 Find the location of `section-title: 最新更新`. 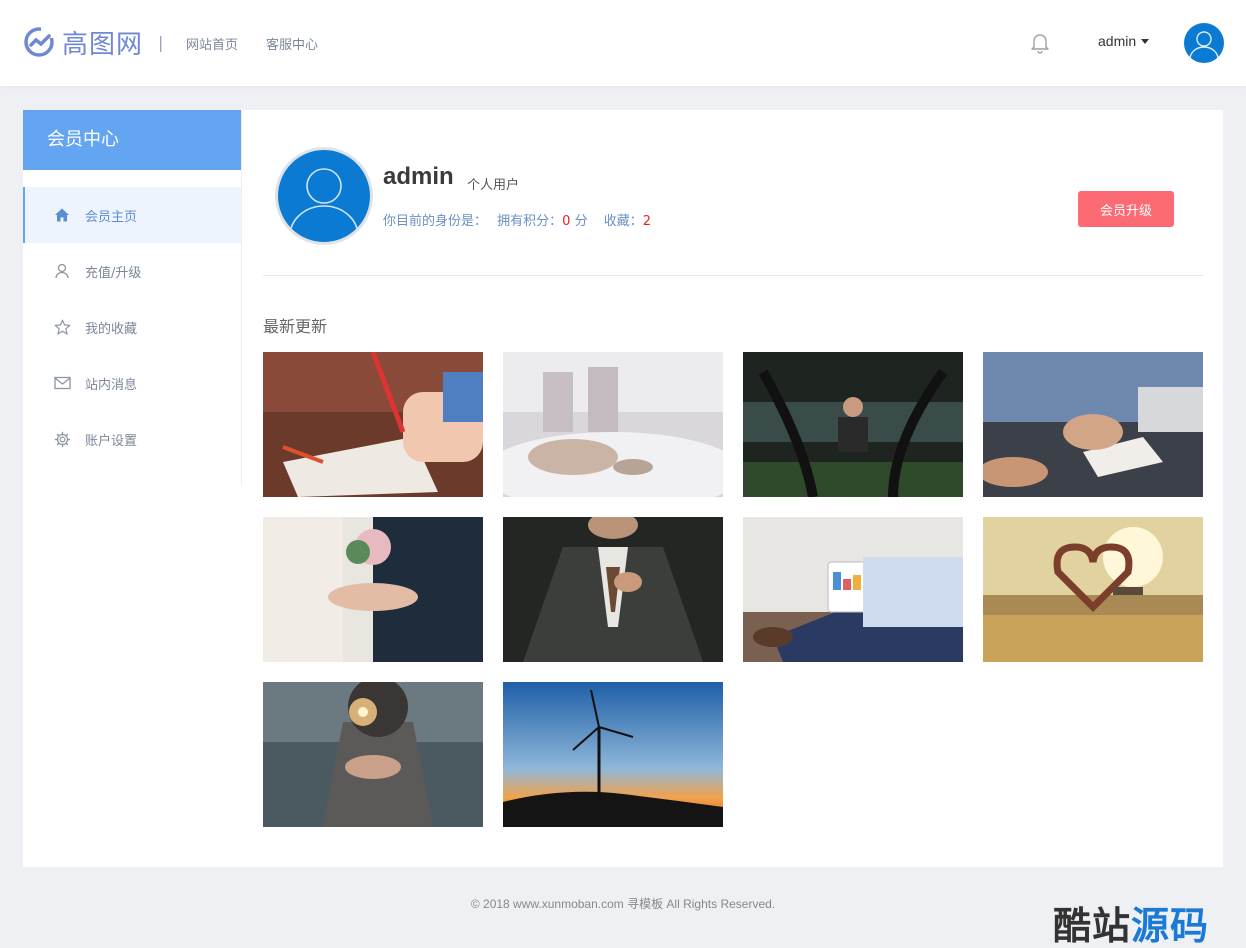

section-title: 最新更新 is located at coordinates (295, 326).